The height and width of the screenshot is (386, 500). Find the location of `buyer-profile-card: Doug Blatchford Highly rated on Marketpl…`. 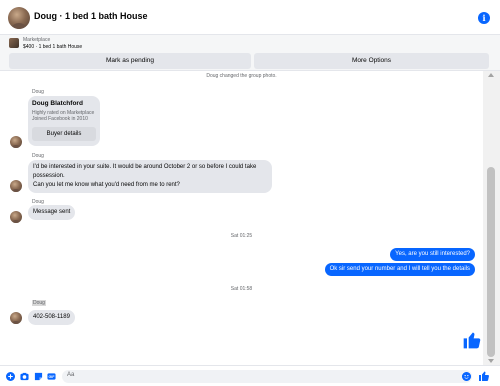

buyer-profile-card: Doug Blatchford Highly rated on Marketpl… is located at coordinates (64, 121).